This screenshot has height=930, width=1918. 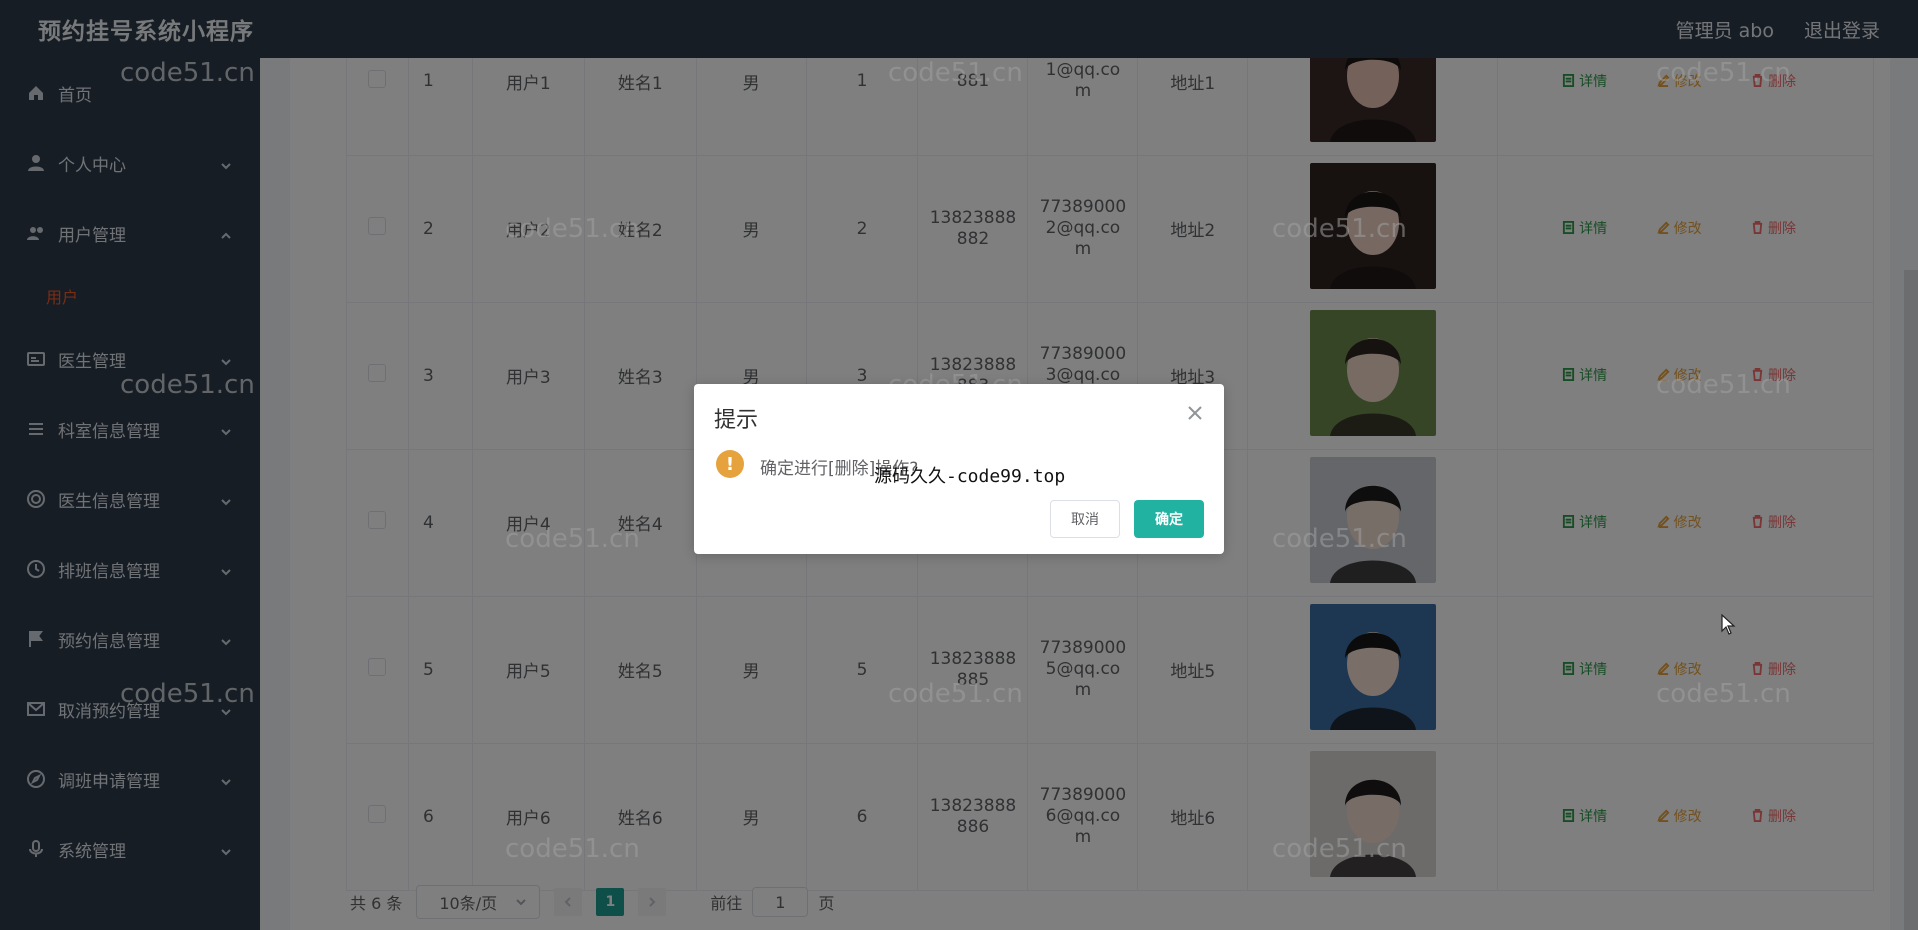 I want to click on confirm-dialog: 提示 ! 确定进行[删除]操作? 源码久久-code99.top 取消 确定, so click(x=959, y=469).